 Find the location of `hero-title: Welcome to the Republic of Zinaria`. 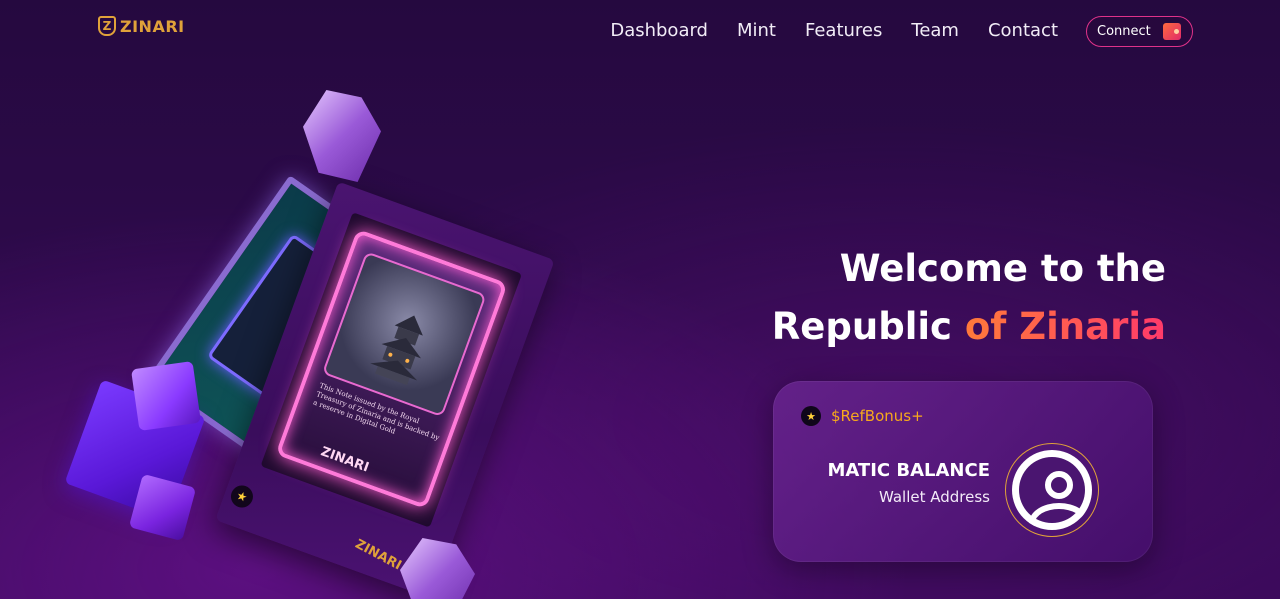

hero-title: Welcome to the Republic of Zinaria is located at coordinates (969, 298).